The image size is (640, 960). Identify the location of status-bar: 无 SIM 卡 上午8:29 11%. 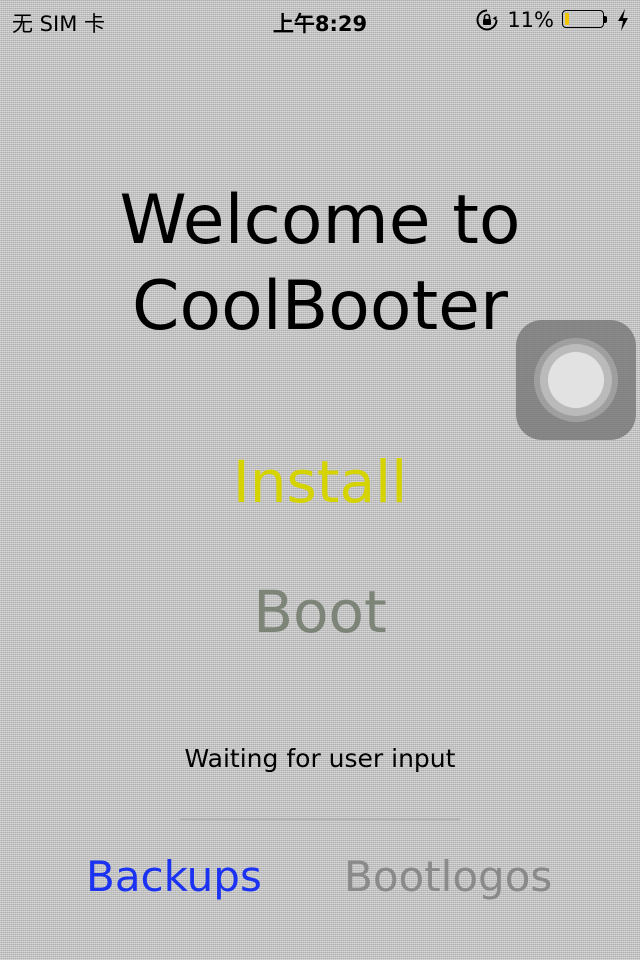
(320, 20).